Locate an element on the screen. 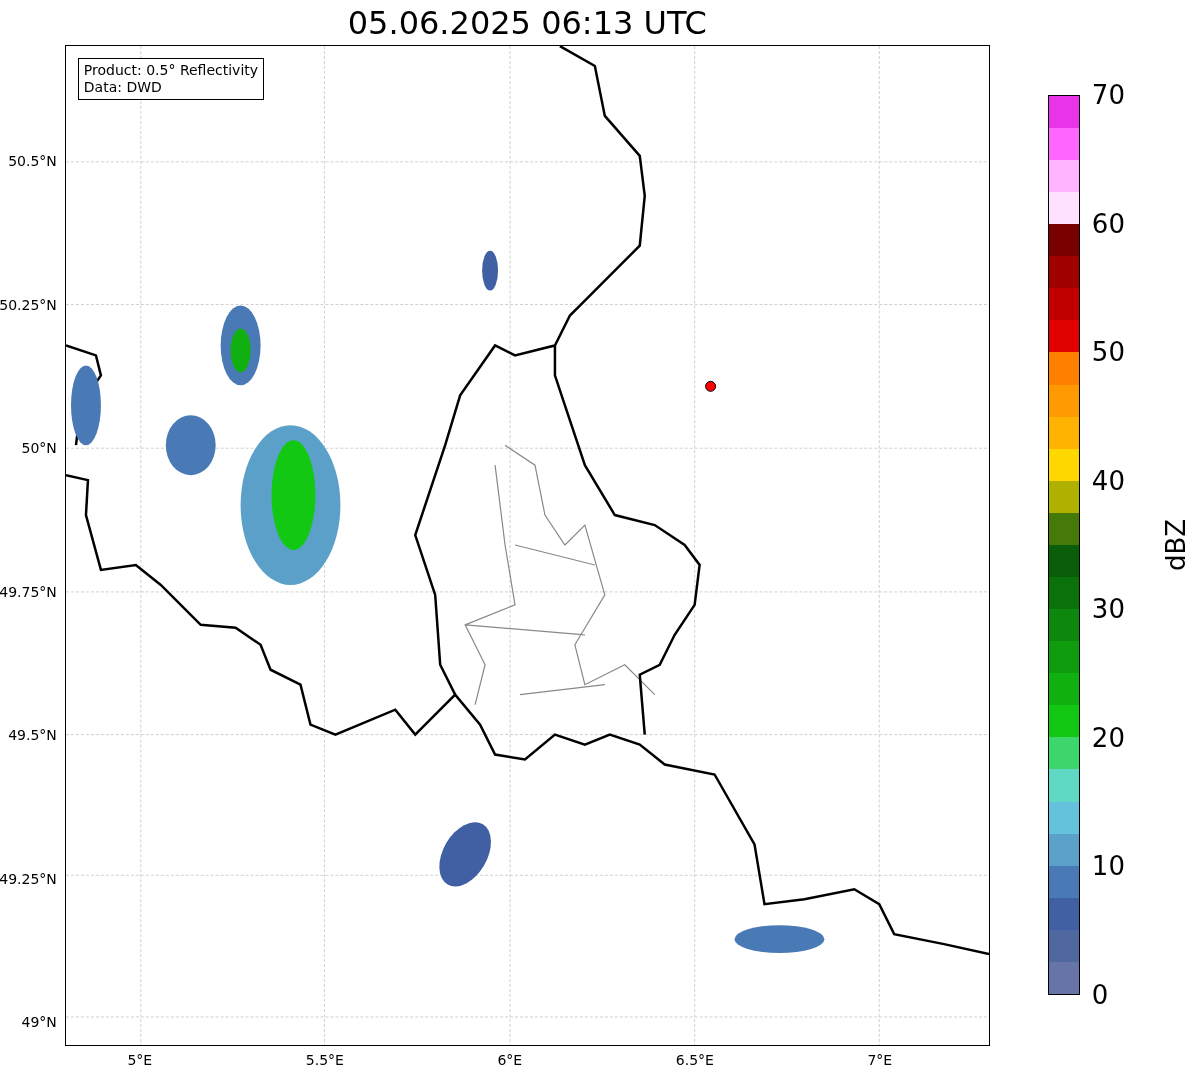 Image resolution: width=1202 pixels, height=1081 pixels. colorbar-tick-label: 70 is located at coordinates (1108, 95).